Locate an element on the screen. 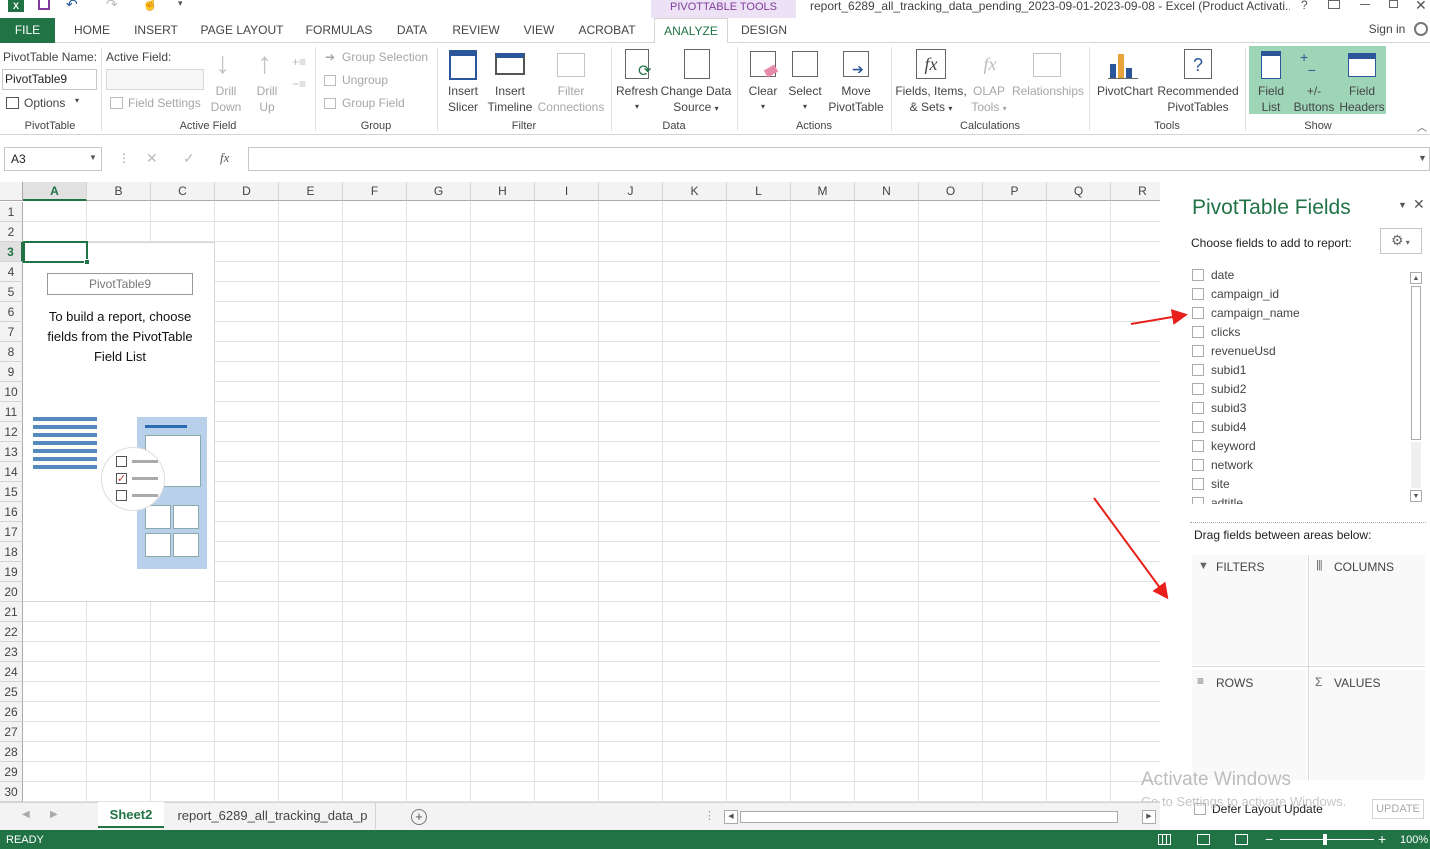 This screenshot has width=1430, height=849. column-header-n: N is located at coordinates (887, 191).